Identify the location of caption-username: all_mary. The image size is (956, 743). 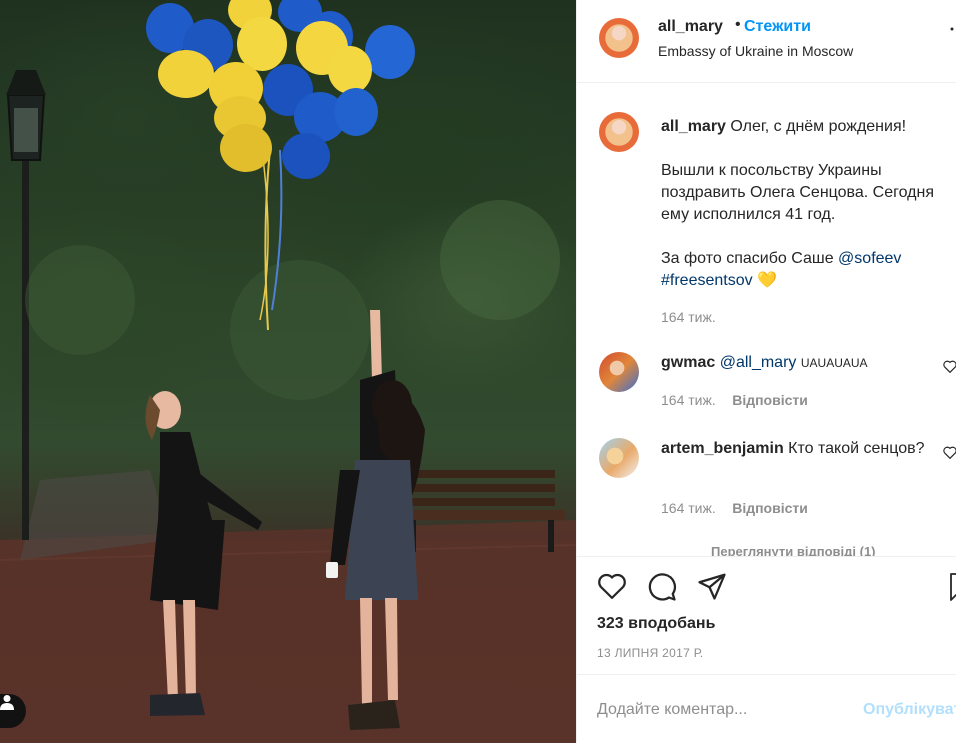
(693, 126).